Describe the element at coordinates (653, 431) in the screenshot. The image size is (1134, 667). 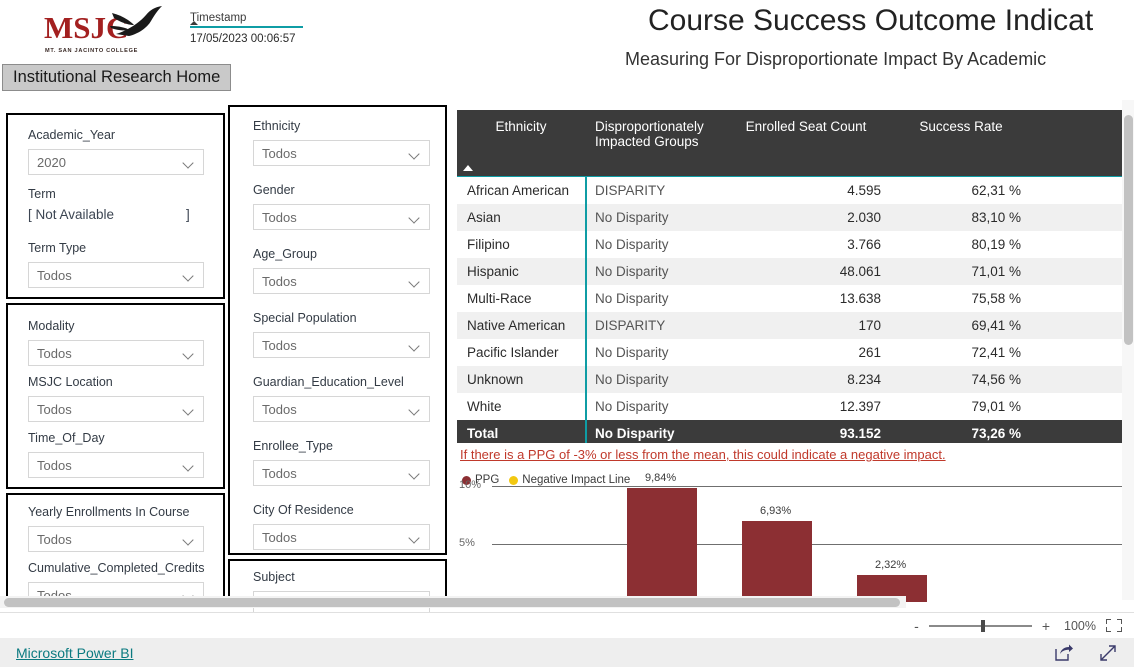
I see `total-impacted-group: No Disparity` at that location.